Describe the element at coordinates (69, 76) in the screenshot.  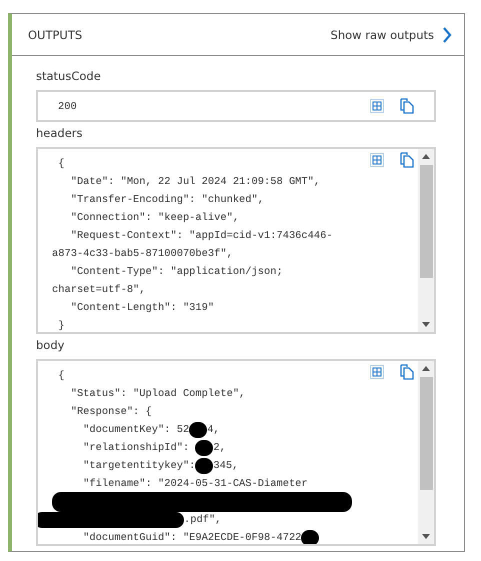
I see `field-label: statusCode` at that location.